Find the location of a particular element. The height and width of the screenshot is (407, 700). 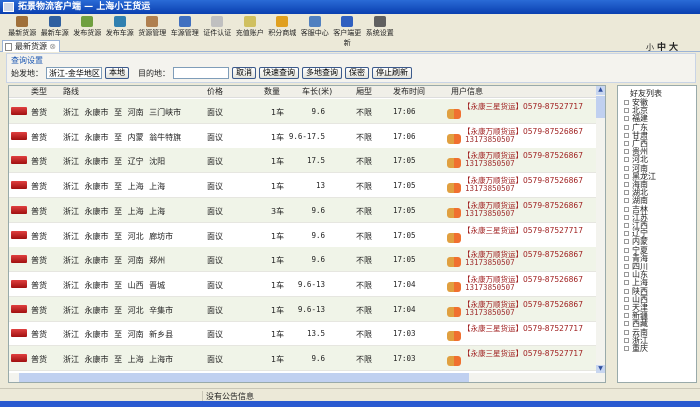

toolbar-button: 客户端更新 is located at coordinates (347, 30).